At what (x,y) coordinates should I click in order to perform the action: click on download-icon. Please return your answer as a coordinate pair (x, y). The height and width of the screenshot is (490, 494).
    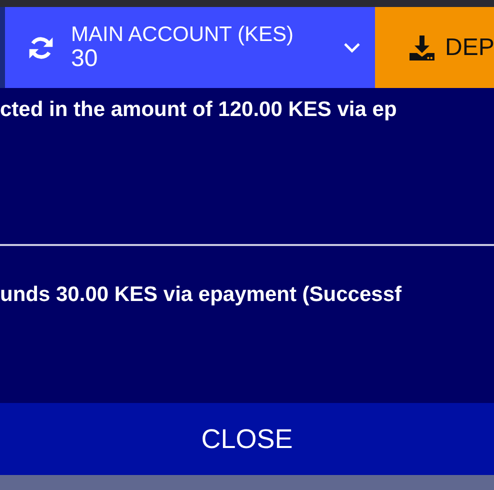
    Looking at the image, I should click on (422, 47).